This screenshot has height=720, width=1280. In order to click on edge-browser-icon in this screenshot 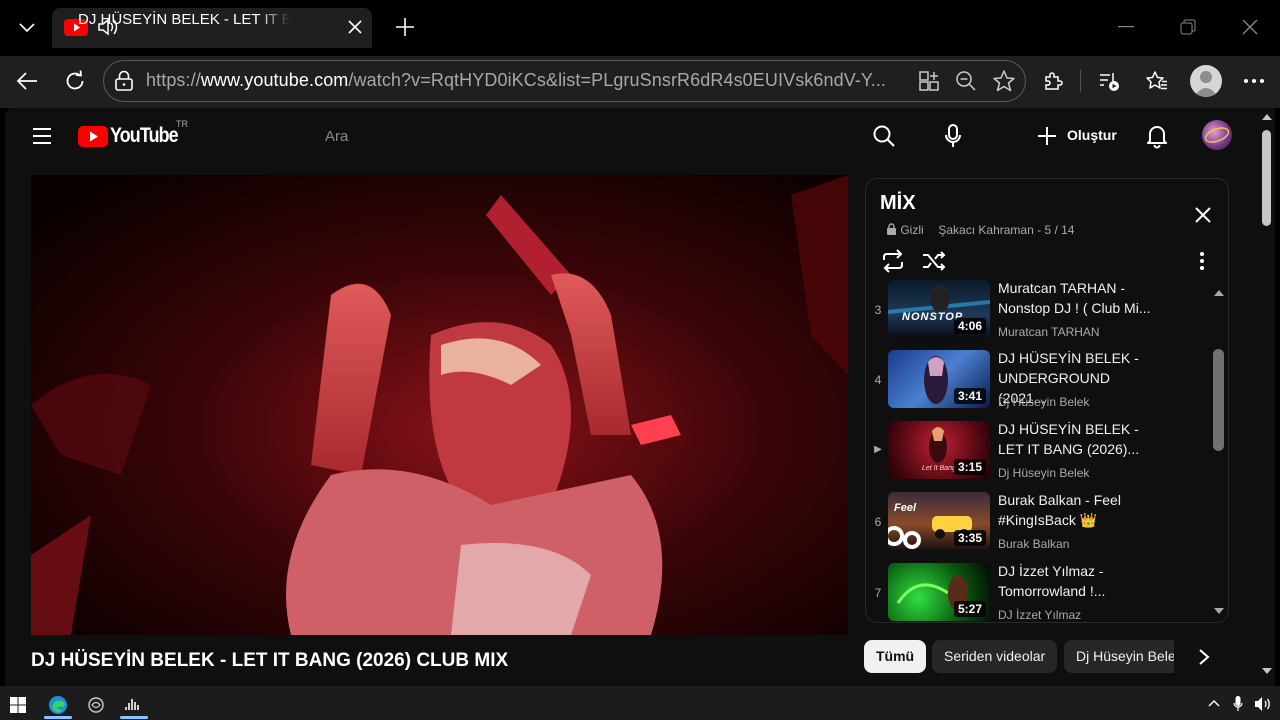, I will do `click(58, 705)`.